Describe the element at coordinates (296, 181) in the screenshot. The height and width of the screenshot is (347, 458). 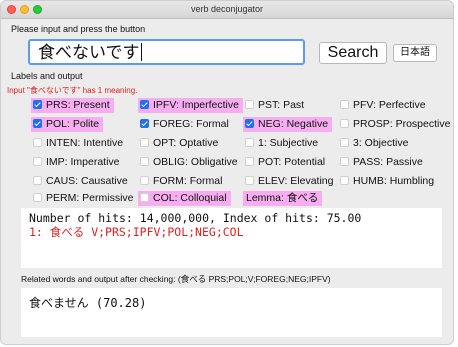
I see `tag-label: ELEV: Elevating` at that location.